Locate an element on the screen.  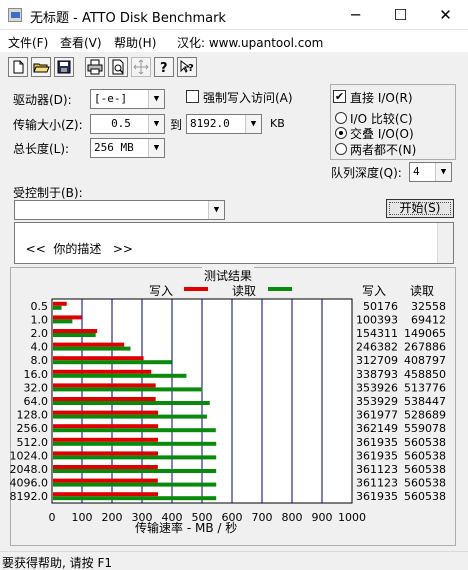
read-value: 149065 is located at coordinates (425, 333).